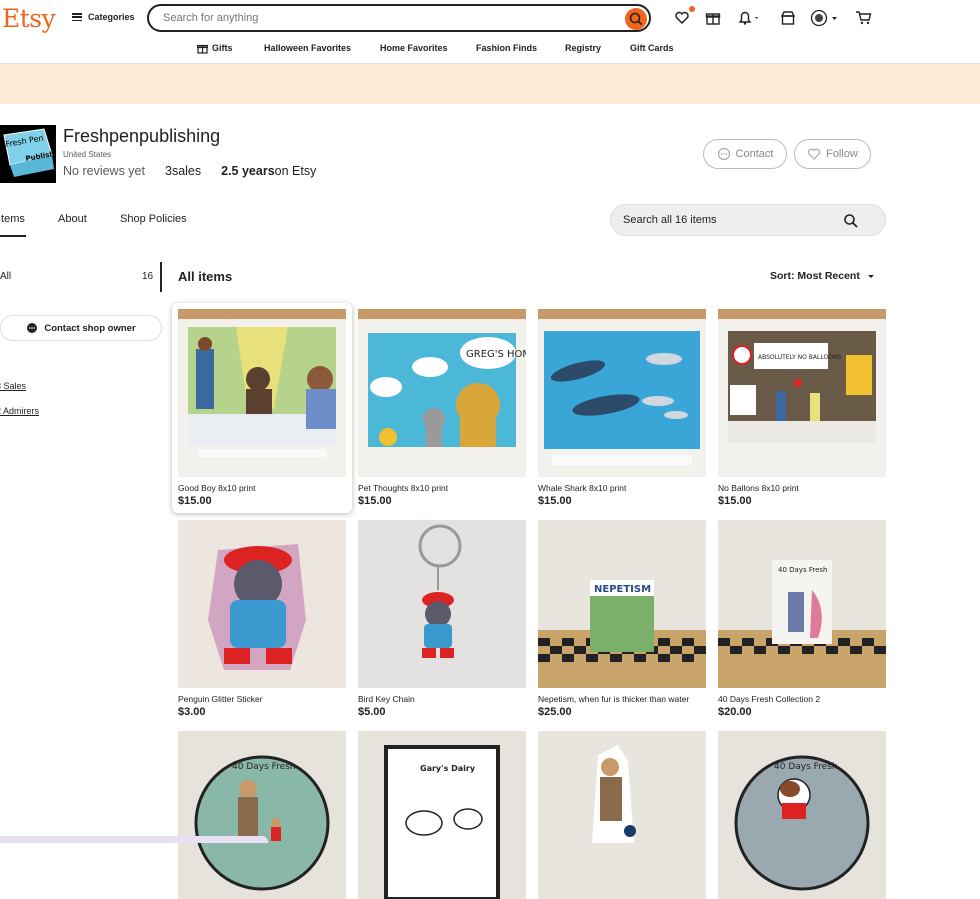 The image size is (980, 899). What do you see at coordinates (490, 84) in the screenshot?
I see `shop-banner` at bounding box center [490, 84].